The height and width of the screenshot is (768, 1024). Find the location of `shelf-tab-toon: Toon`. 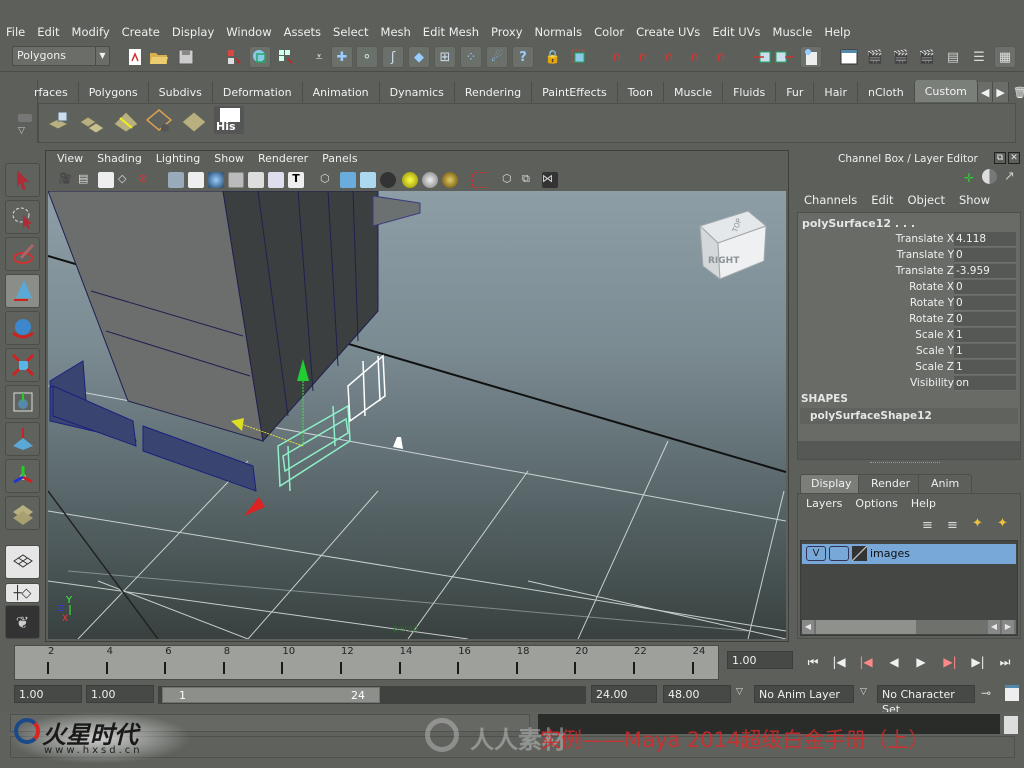

shelf-tab-toon: Toon is located at coordinates (641, 92).